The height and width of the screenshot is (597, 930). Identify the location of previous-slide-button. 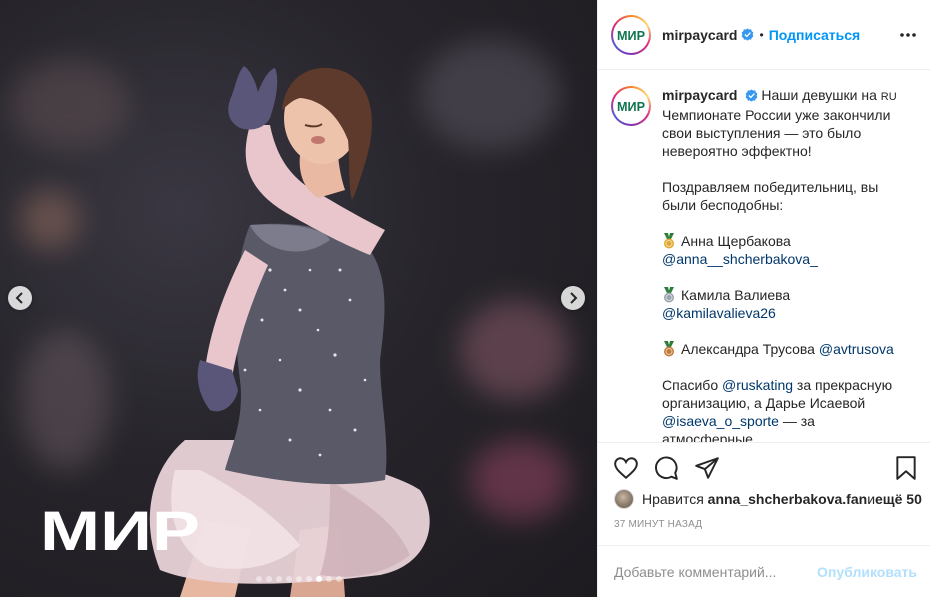
(20, 298).